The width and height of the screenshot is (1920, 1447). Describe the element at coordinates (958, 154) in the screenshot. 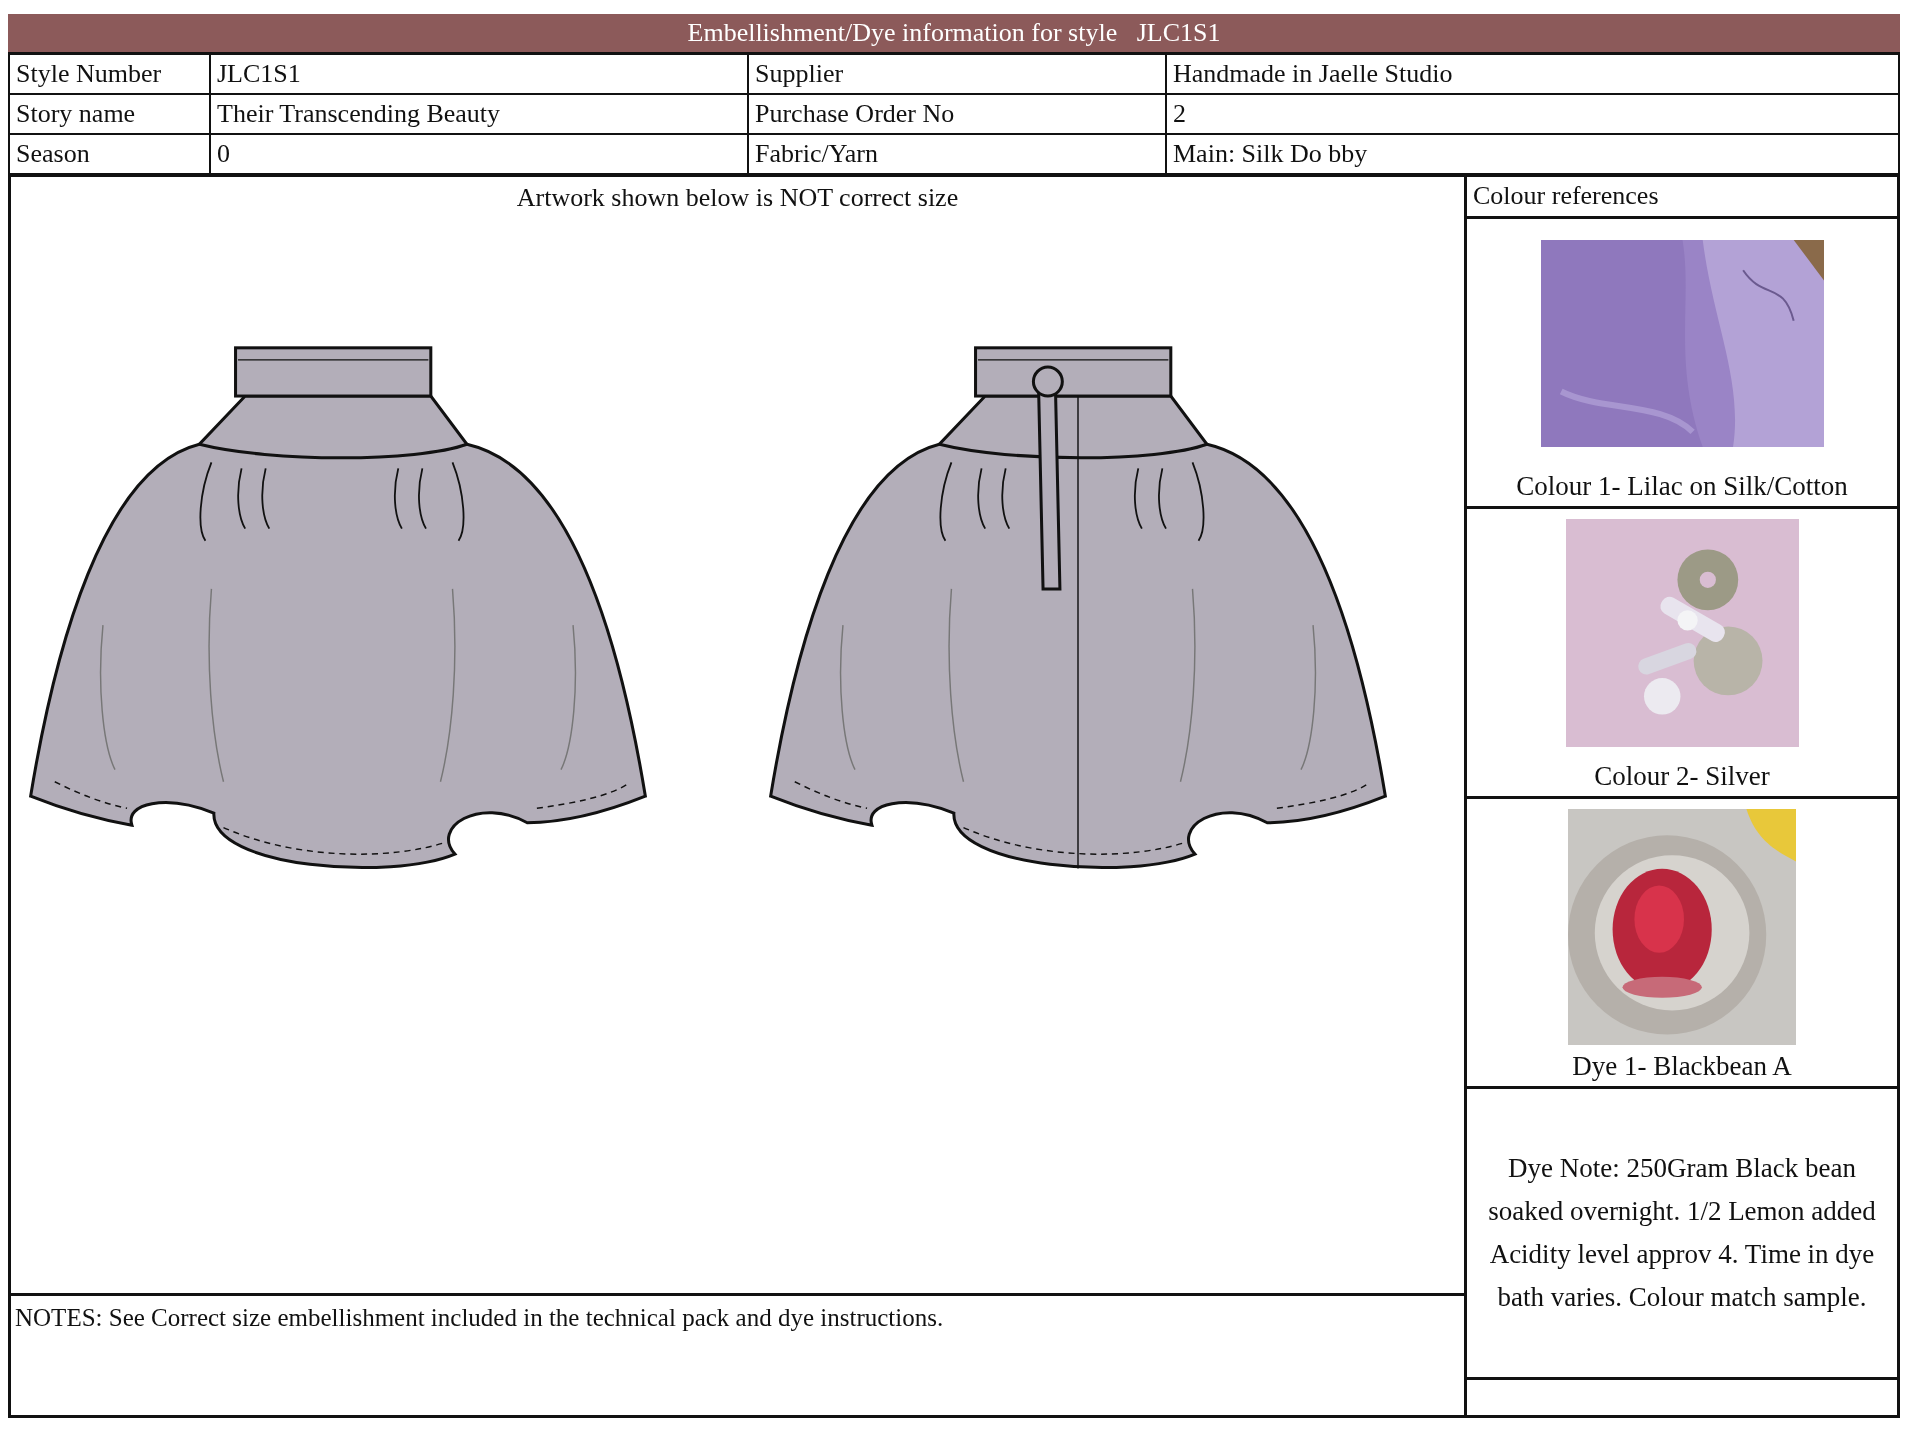

I see `field-label: Fabric/Yarn` at that location.